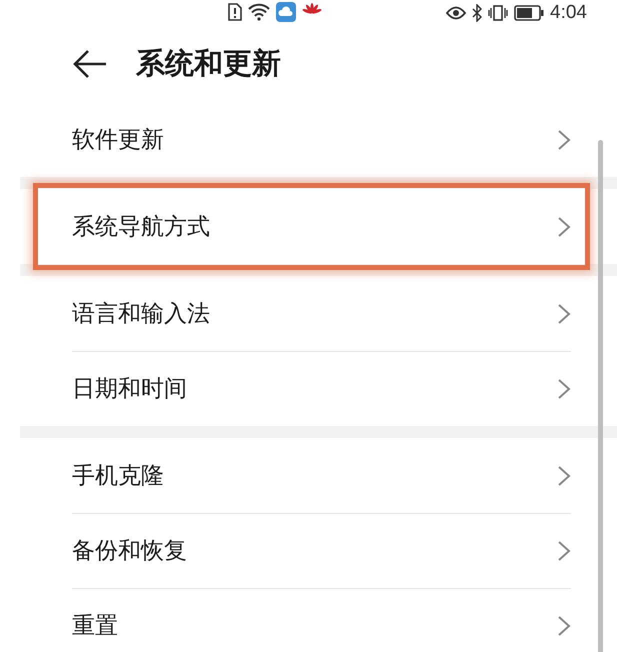 Image resolution: width=617 pixels, height=652 pixels. Describe the element at coordinates (308, 550) in the screenshot. I see `settings-item: 备份和恢复` at that location.